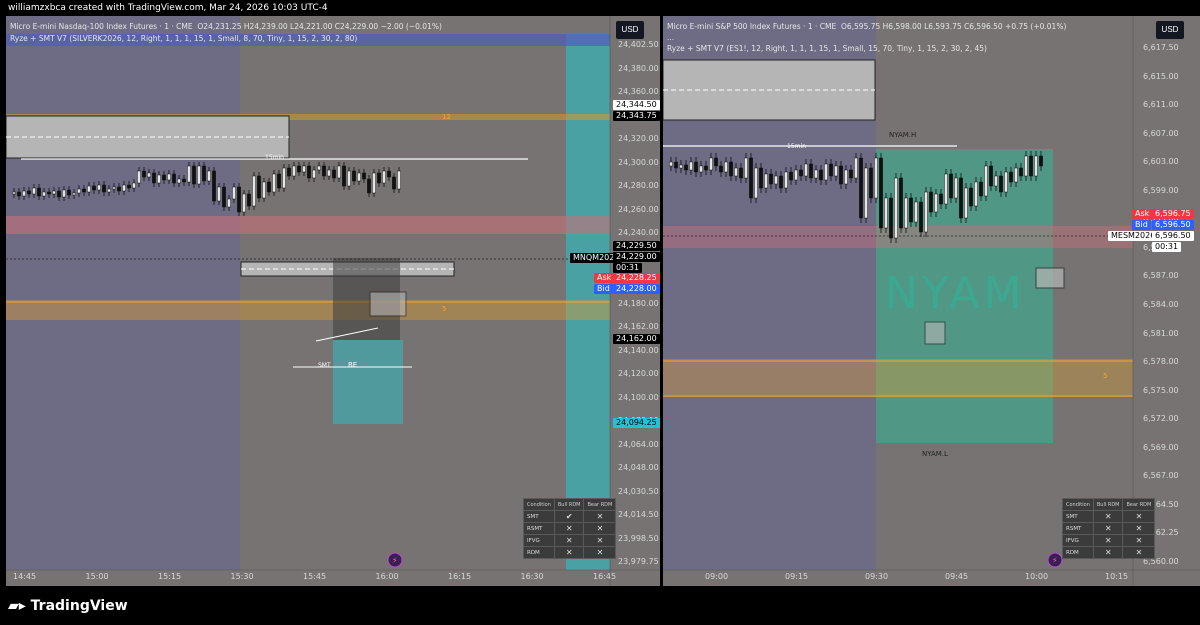  What do you see at coordinates (636, 423) in the screenshot?
I see `left-cyan-tag: 24,094.25` at bounding box center [636, 423].